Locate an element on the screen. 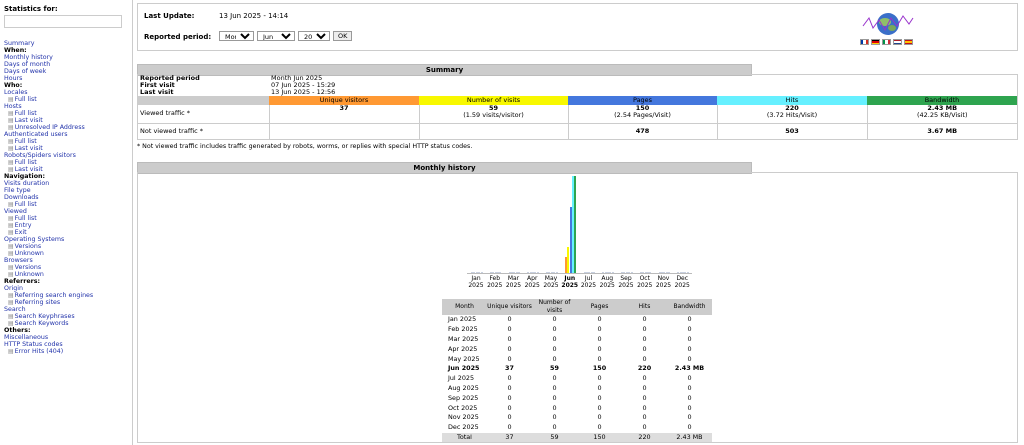  month-select: Jun is located at coordinates (276, 36).